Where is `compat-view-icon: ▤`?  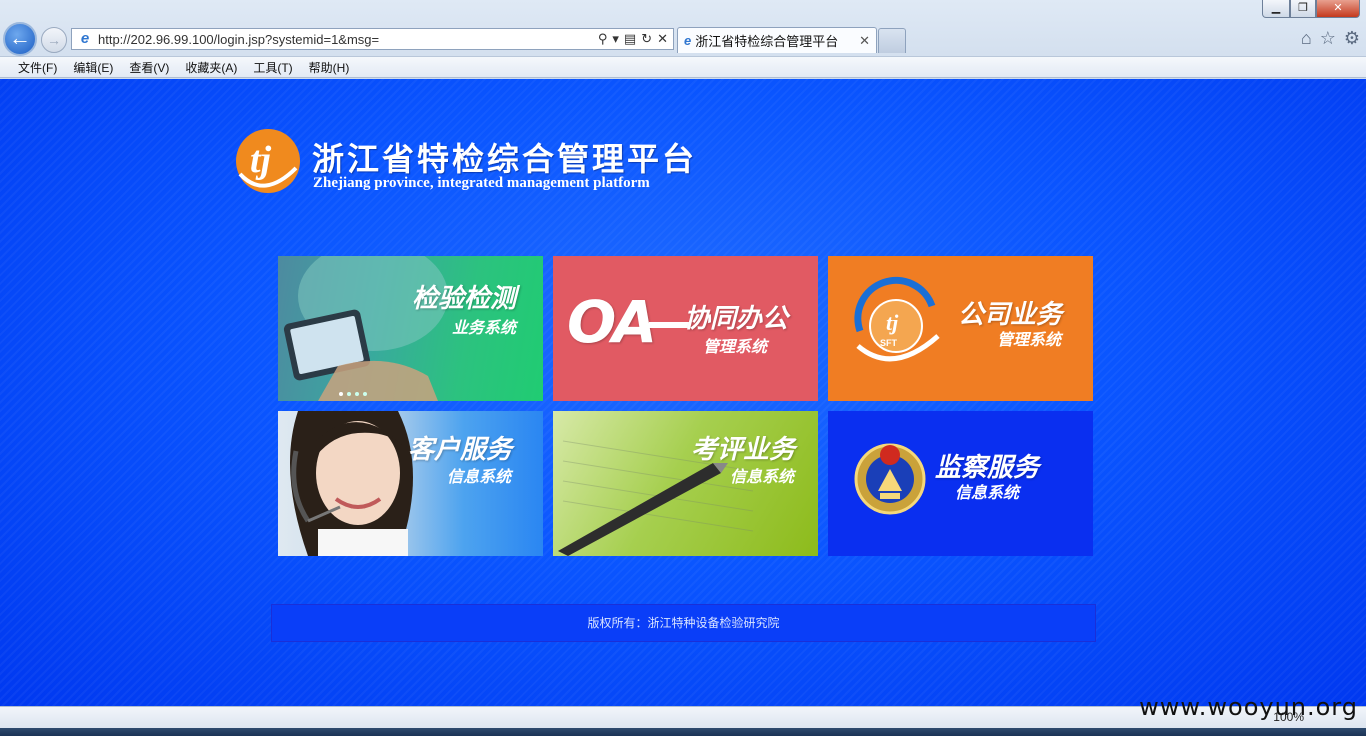
compat-view-icon: ▤ is located at coordinates (630, 39).